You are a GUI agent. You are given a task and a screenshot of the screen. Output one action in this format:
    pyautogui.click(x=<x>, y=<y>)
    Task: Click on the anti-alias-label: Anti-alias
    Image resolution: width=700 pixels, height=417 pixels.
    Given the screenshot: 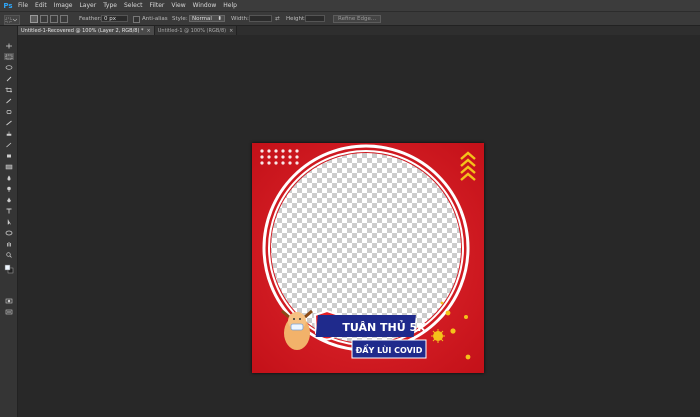 What is the action you would take?
    pyautogui.click(x=155, y=19)
    